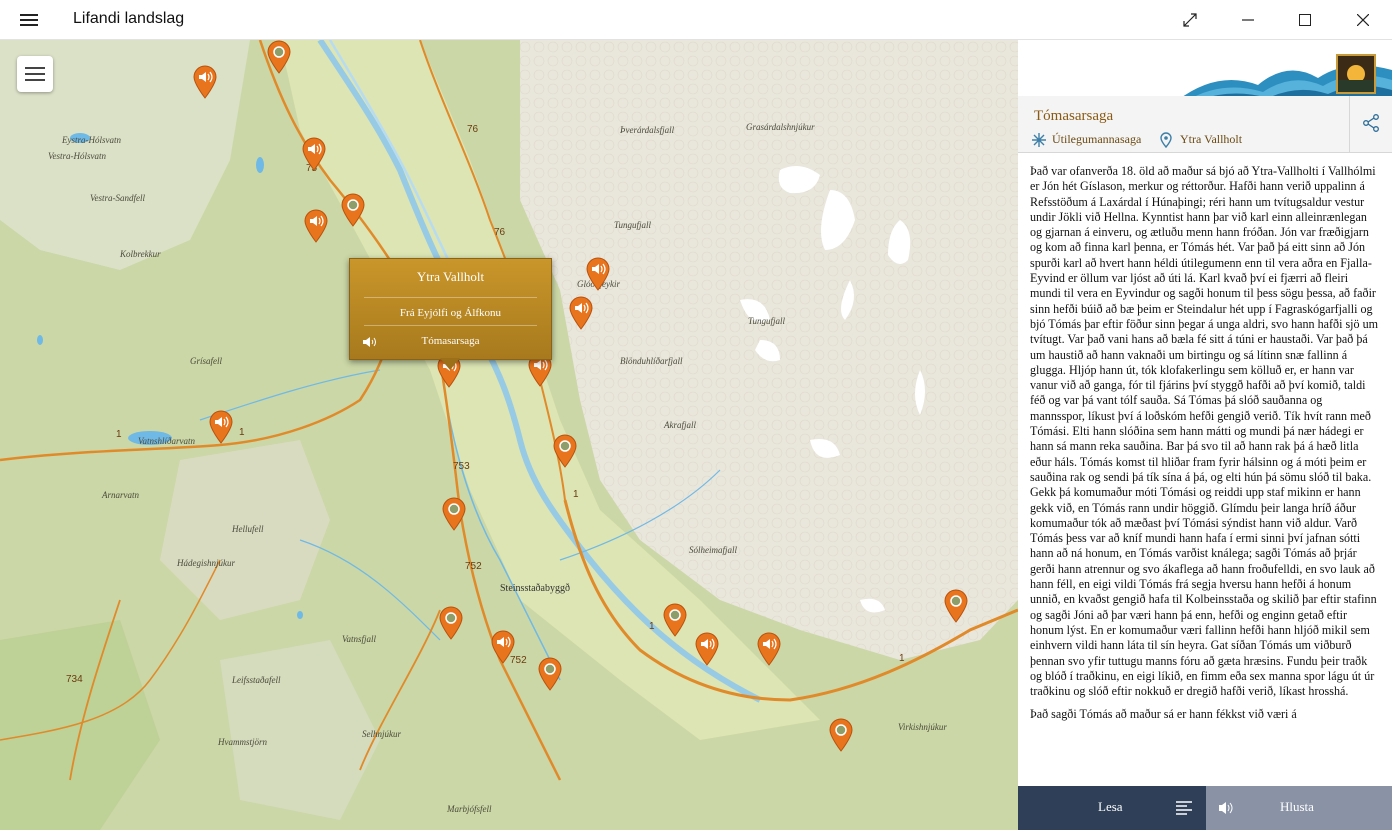  I want to click on expand-icon, so click(1190, 20).